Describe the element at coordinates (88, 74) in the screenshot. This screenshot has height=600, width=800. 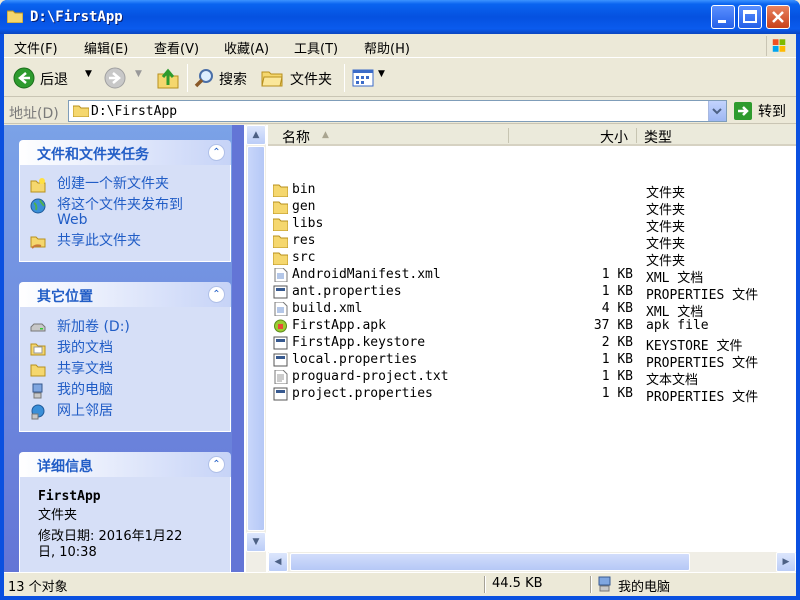
I see `back-dropdown-icon: ▼` at that location.